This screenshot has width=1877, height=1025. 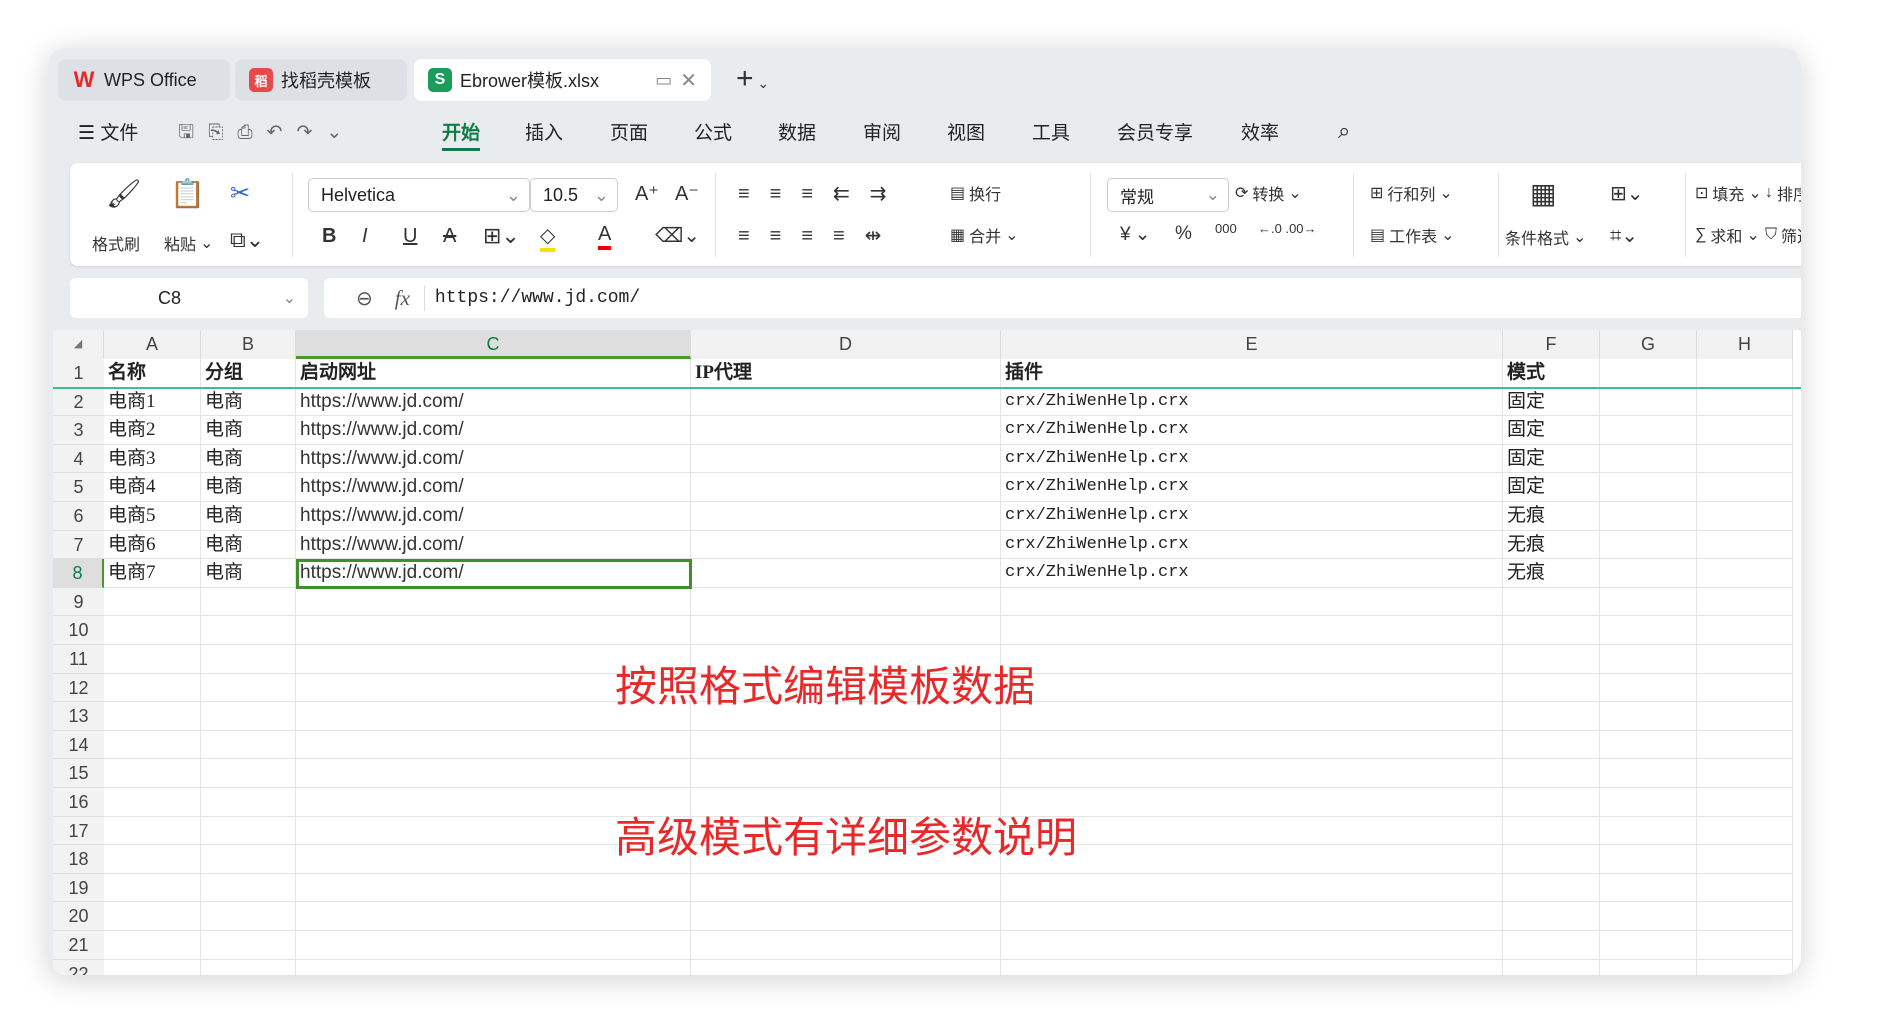 What do you see at coordinates (1287, 228) in the screenshot?
I see `decimal-icons: ←.0 .00→` at bounding box center [1287, 228].